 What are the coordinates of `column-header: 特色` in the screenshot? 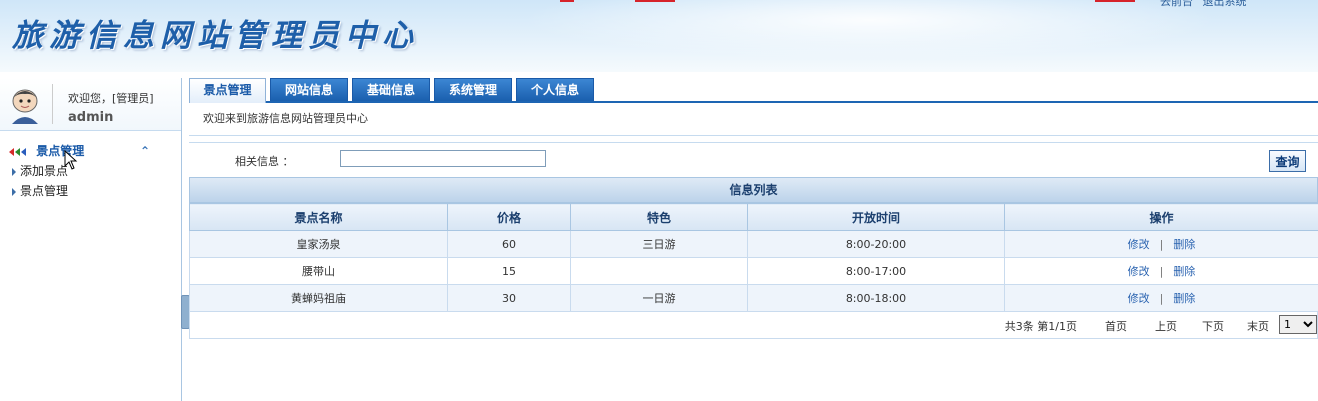 It's located at (659, 217).